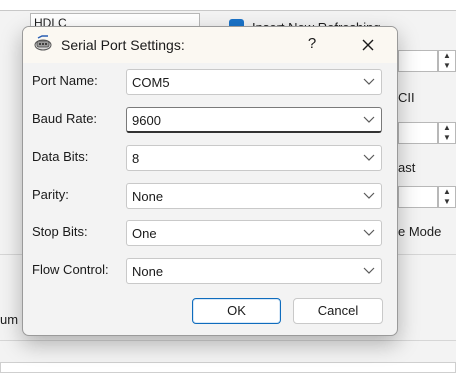 The image size is (456, 373). Describe the element at coordinates (60, 231) in the screenshot. I see `stop-bits-label: Stop Bits:` at that location.